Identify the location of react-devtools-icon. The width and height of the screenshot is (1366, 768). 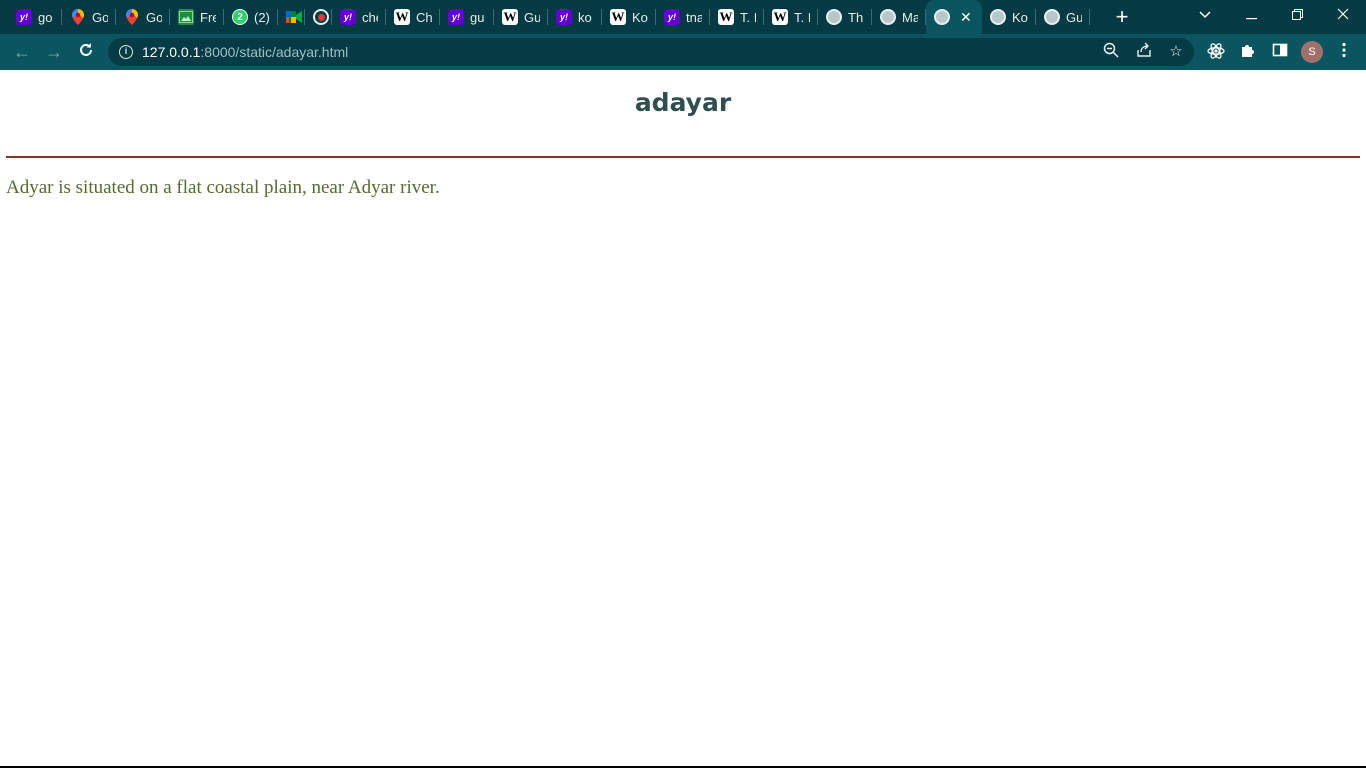
(1216, 52).